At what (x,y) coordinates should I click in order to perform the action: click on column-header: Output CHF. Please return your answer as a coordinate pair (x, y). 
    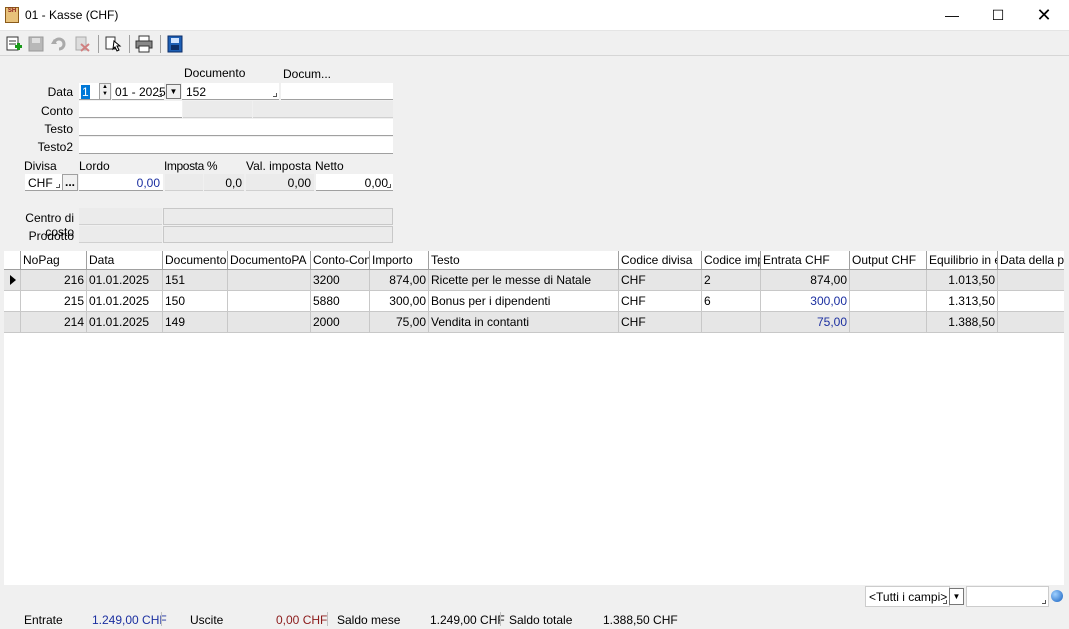
    Looking at the image, I should click on (888, 260).